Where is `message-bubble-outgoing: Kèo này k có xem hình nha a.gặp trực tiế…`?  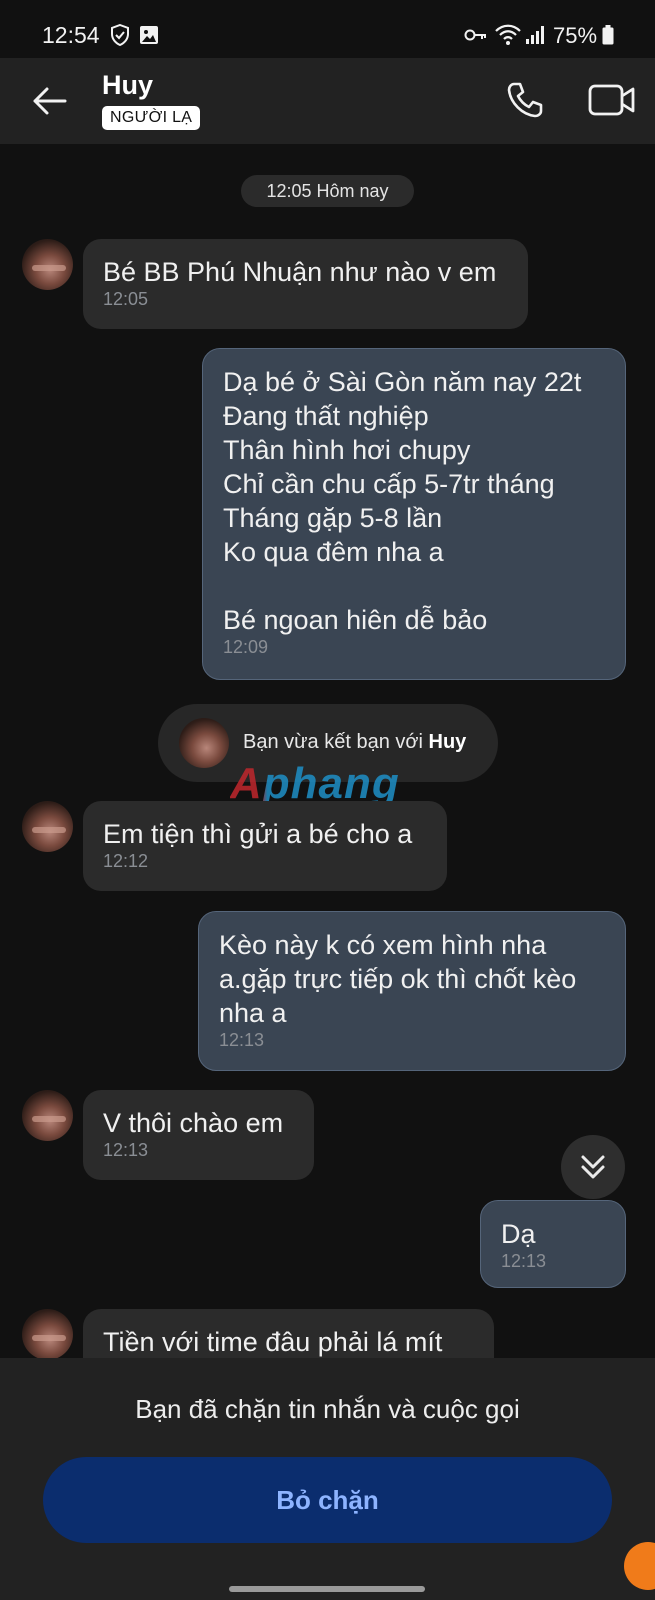 message-bubble-outgoing: Kèo này k có xem hình nha a.gặp trực tiế… is located at coordinates (412, 991).